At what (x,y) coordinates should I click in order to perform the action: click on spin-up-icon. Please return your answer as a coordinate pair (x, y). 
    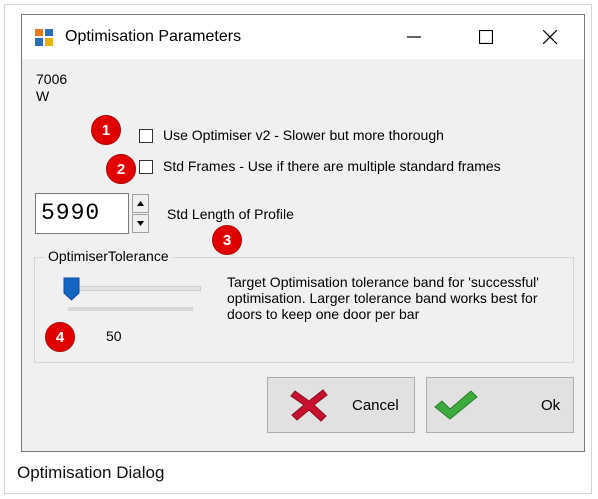
    Looking at the image, I should click on (140, 203).